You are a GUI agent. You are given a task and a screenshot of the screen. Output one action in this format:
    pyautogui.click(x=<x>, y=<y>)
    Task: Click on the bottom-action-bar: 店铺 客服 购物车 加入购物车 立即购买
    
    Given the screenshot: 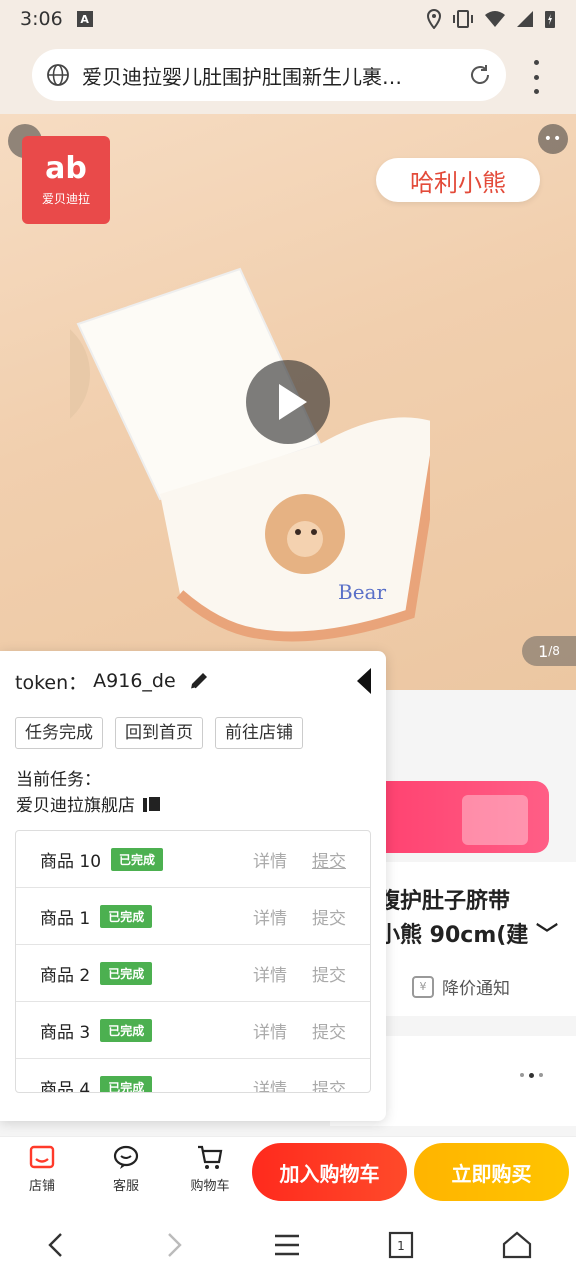 What is the action you would take?
    pyautogui.click(x=288, y=1172)
    